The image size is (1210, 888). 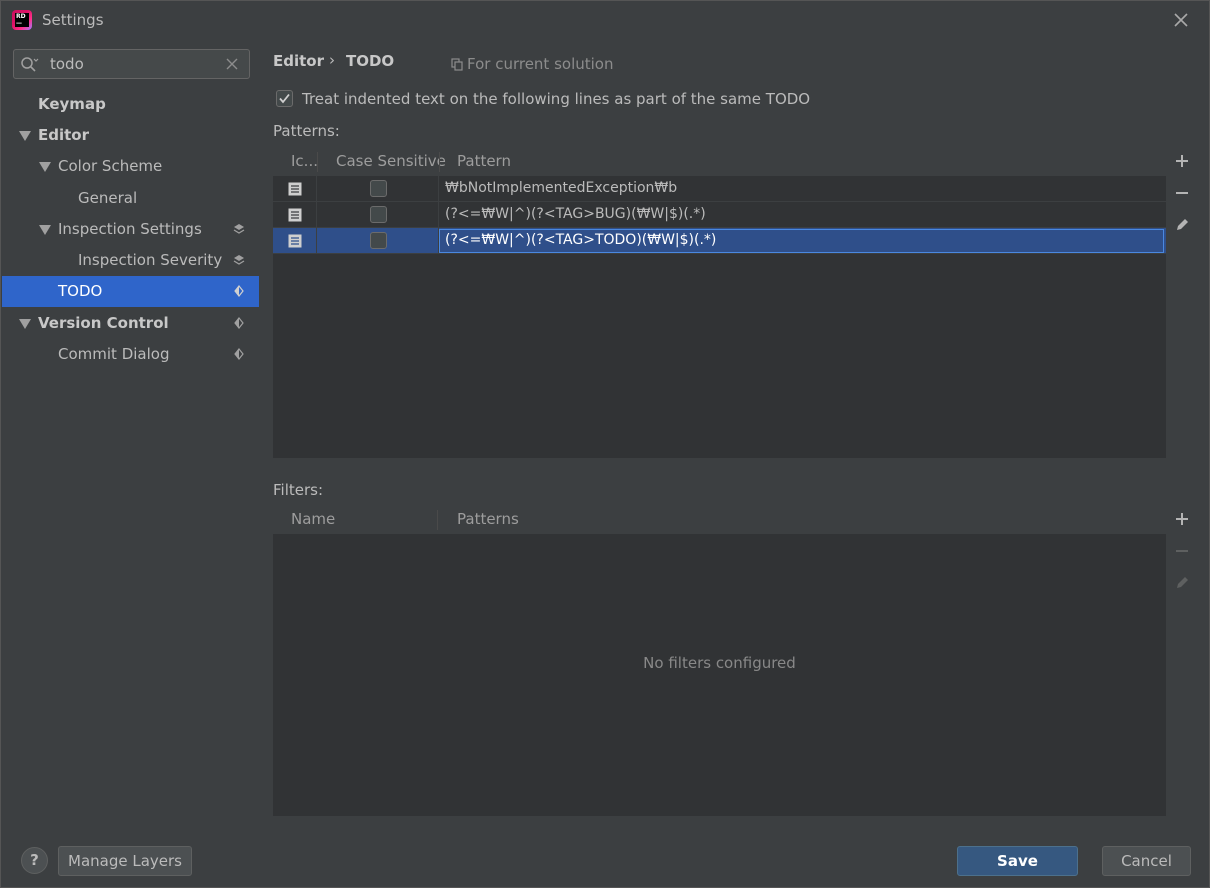 I want to click on window-title: Settings, so click(x=73, y=20).